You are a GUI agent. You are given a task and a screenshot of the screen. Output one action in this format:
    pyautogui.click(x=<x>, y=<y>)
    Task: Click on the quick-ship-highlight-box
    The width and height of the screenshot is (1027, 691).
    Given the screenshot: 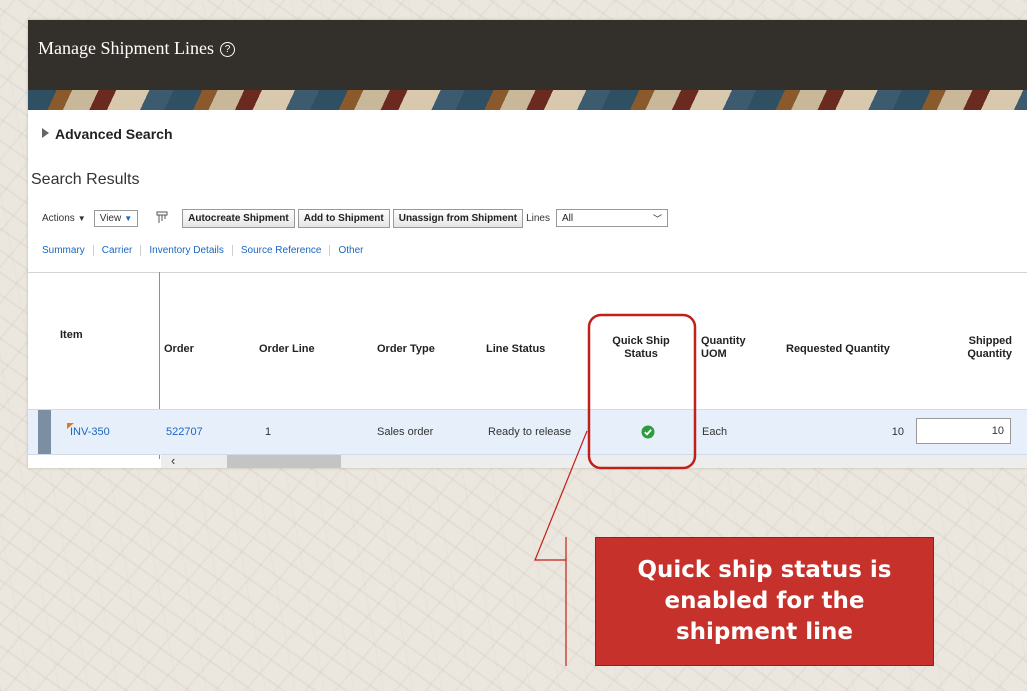 What is the action you would take?
    pyautogui.click(x=642, y=391)
    